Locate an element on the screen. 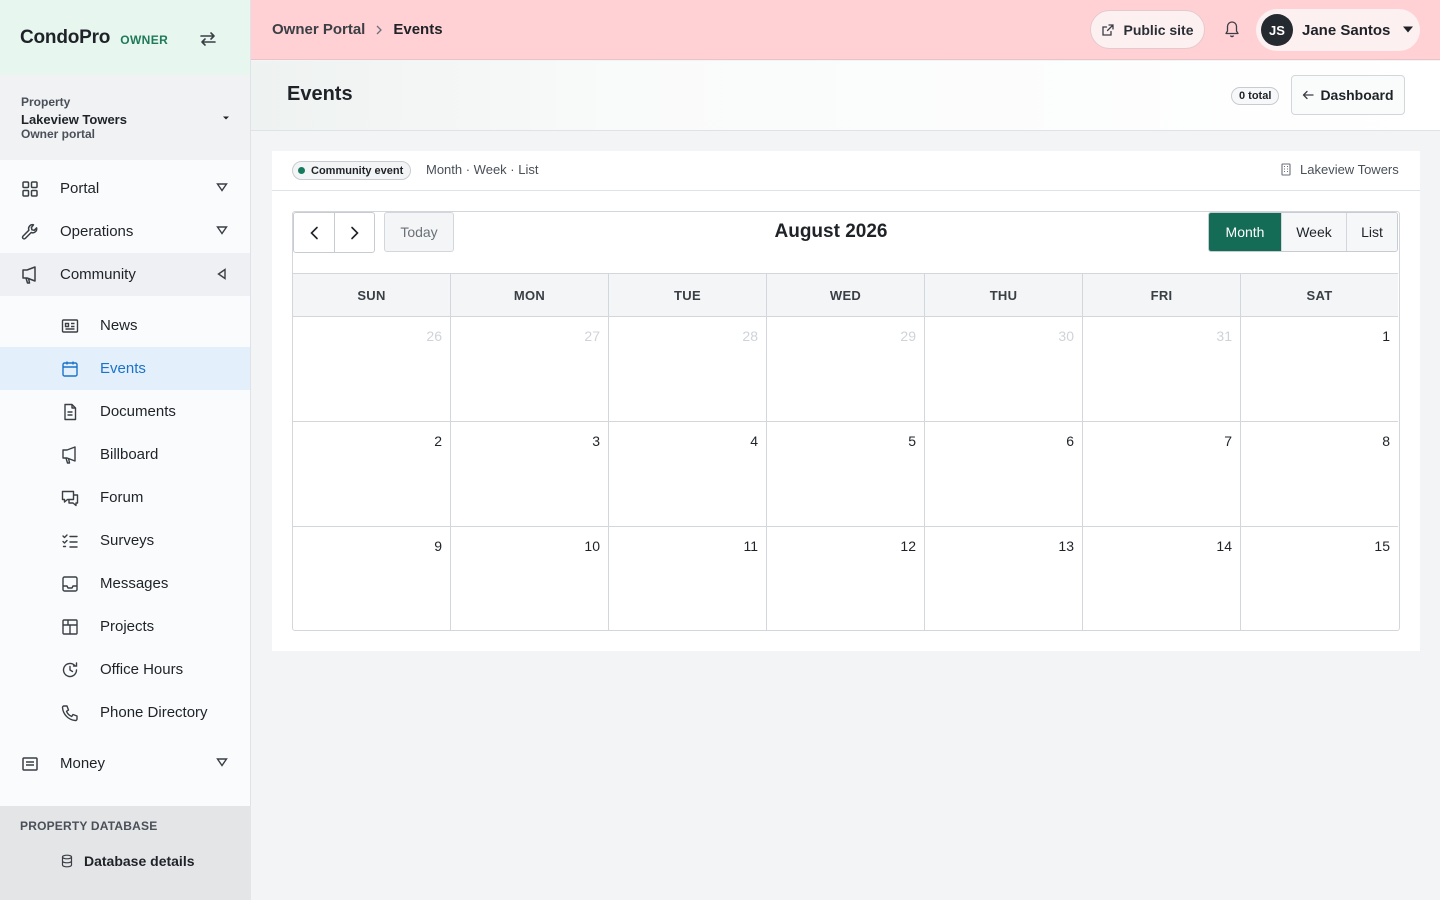 The image size is (1440, 900). weekday-label: SAT is located at coordinates (1319, 295).